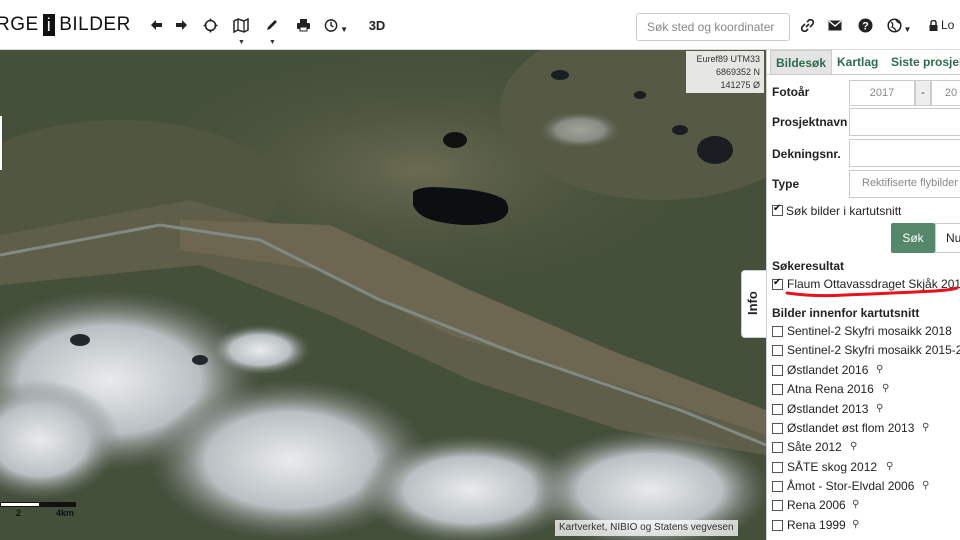 This screenshot has height=540, width=960. Describe the element at coordinates (777, 209) in the screenshot. I see `search-in-map-checkbox` at that location.